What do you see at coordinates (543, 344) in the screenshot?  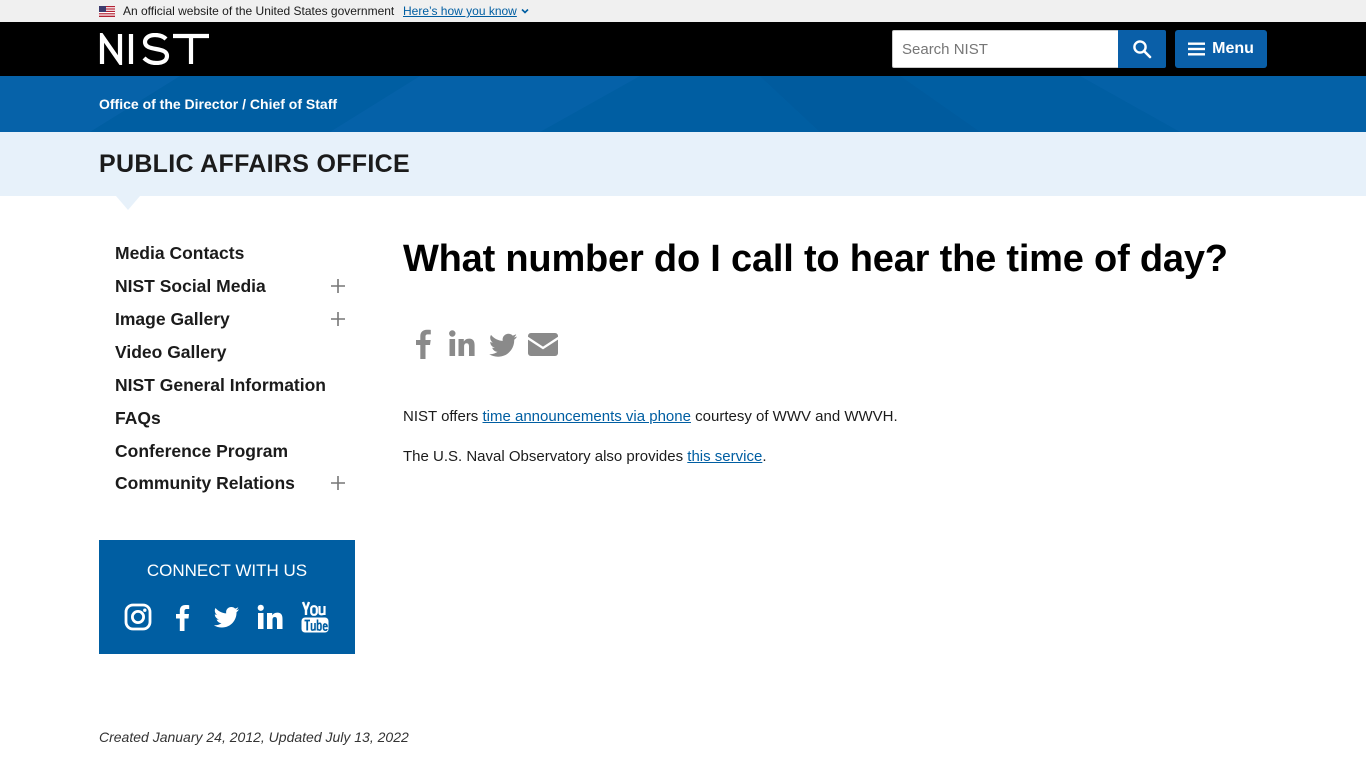 I see `share-email-icon` at bounding box center [543, 344].